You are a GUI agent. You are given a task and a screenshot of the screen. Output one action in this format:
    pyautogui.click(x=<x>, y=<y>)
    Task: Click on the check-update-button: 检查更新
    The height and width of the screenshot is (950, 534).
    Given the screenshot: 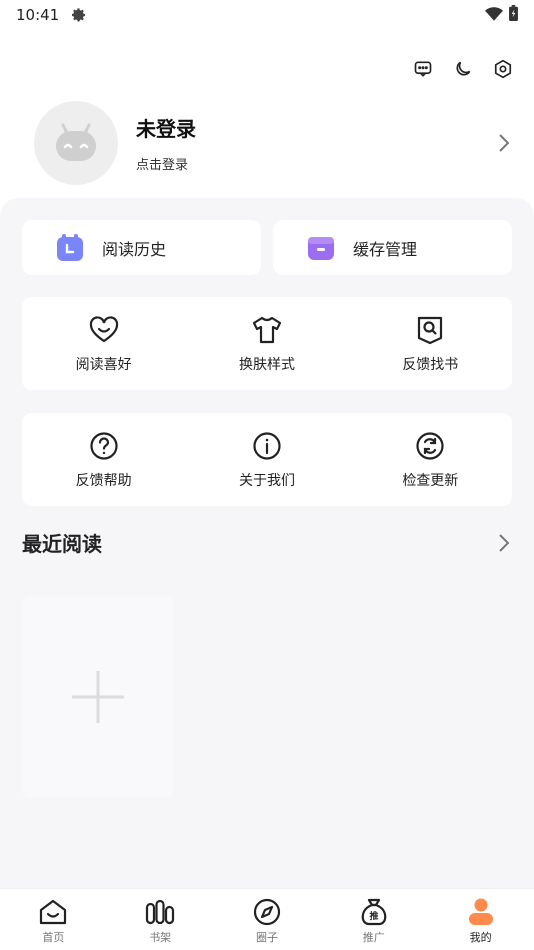 What is the action you would take?
    pyautogui.click(x=430, y=459)
    